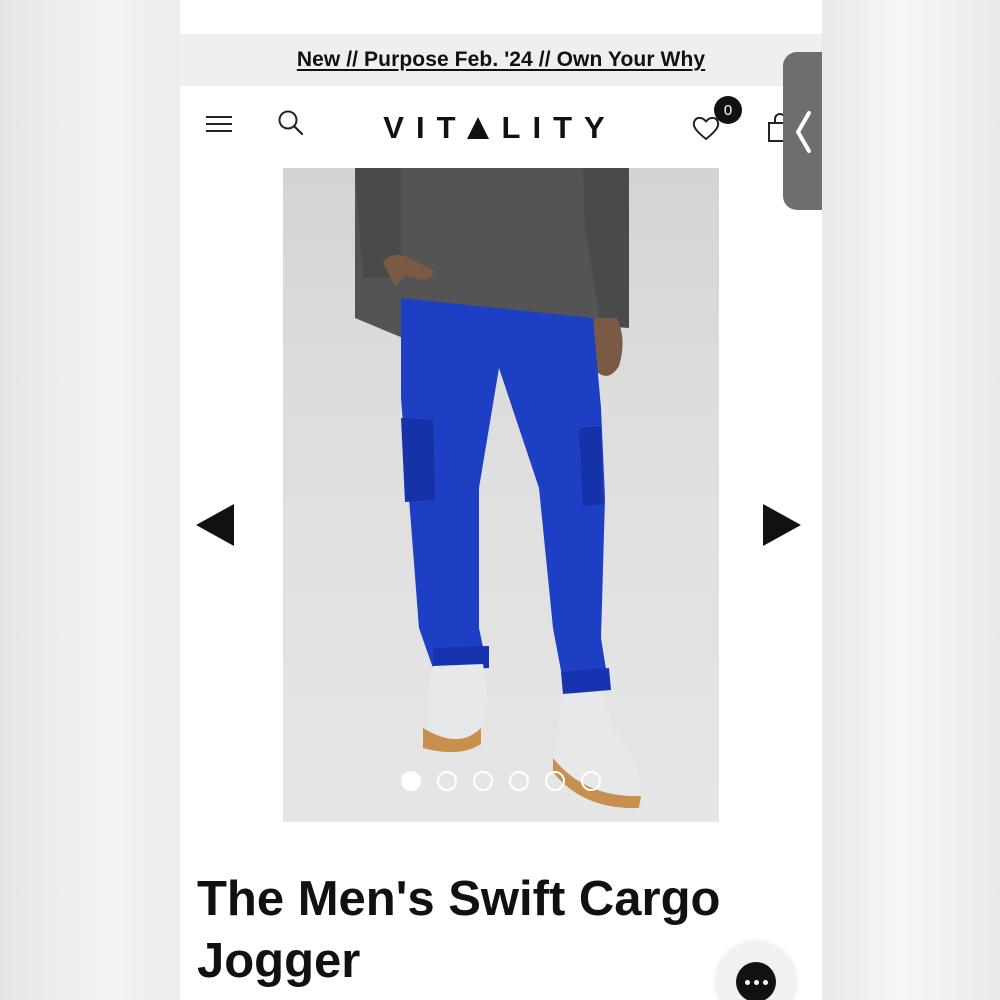 This screenshot has width=1000, height=1000. I want to click on announcement-bar: New // Purpose Feb. '24 // Own Your Why, so click(501, 60).